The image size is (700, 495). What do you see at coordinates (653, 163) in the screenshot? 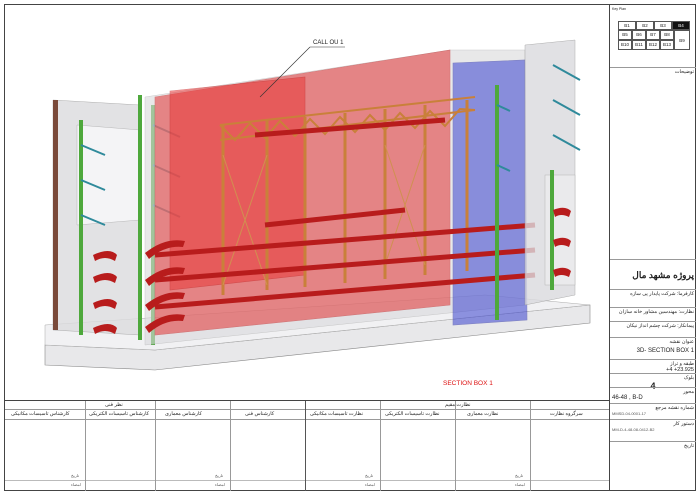
I see `notes-area: توضیحات` at bounding box center [653, 163].